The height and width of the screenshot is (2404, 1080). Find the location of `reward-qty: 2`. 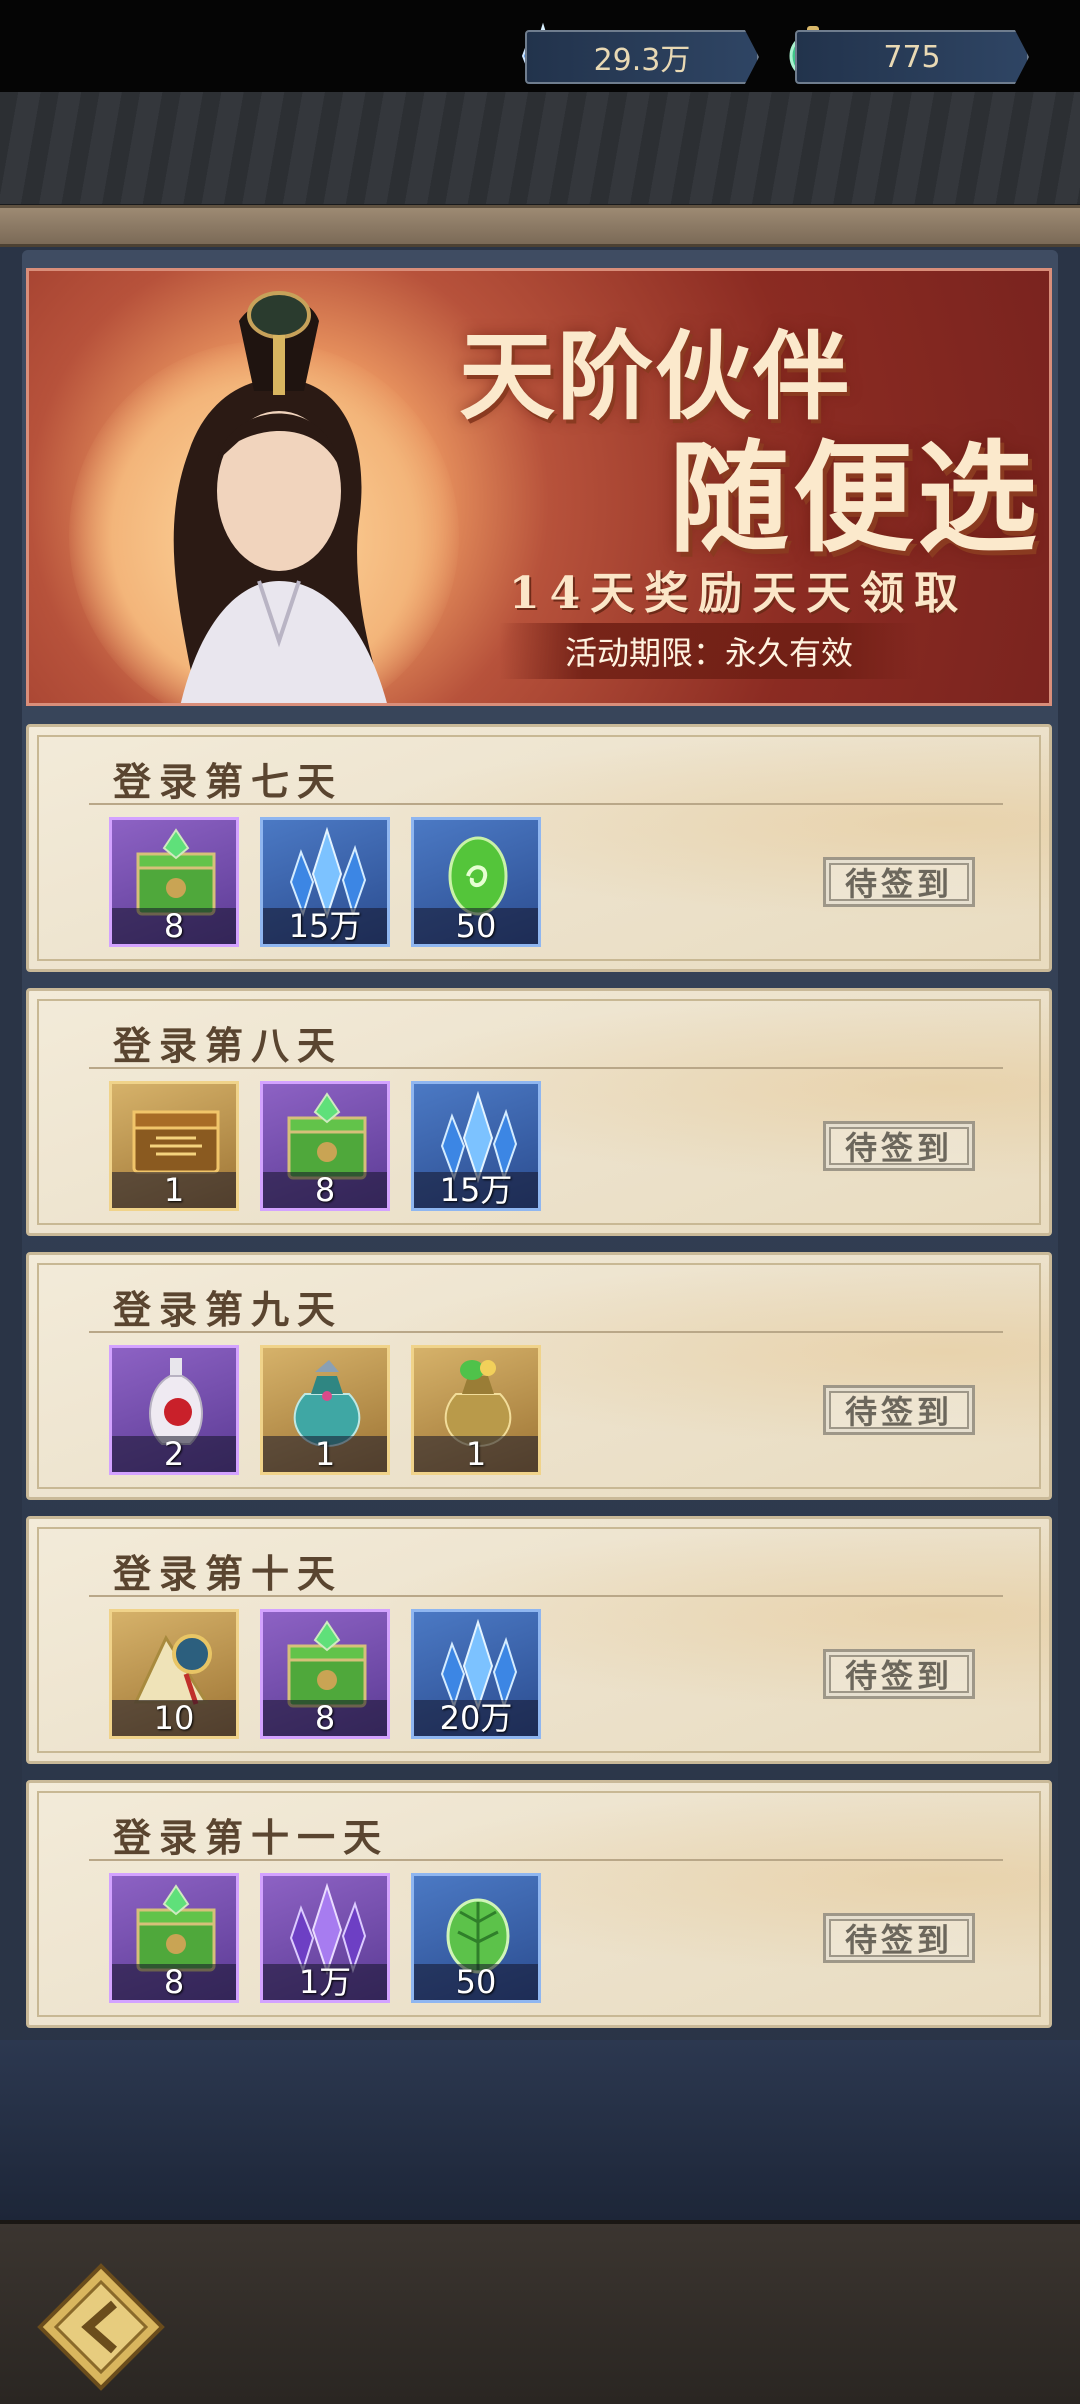

reward-qty: 2 is located at coordinates (174, 1454).